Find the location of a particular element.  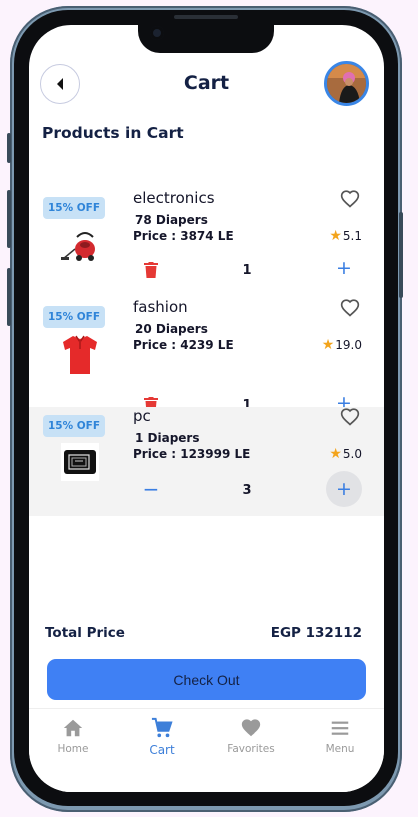

cart-icon is located at coordinates (162, 727).